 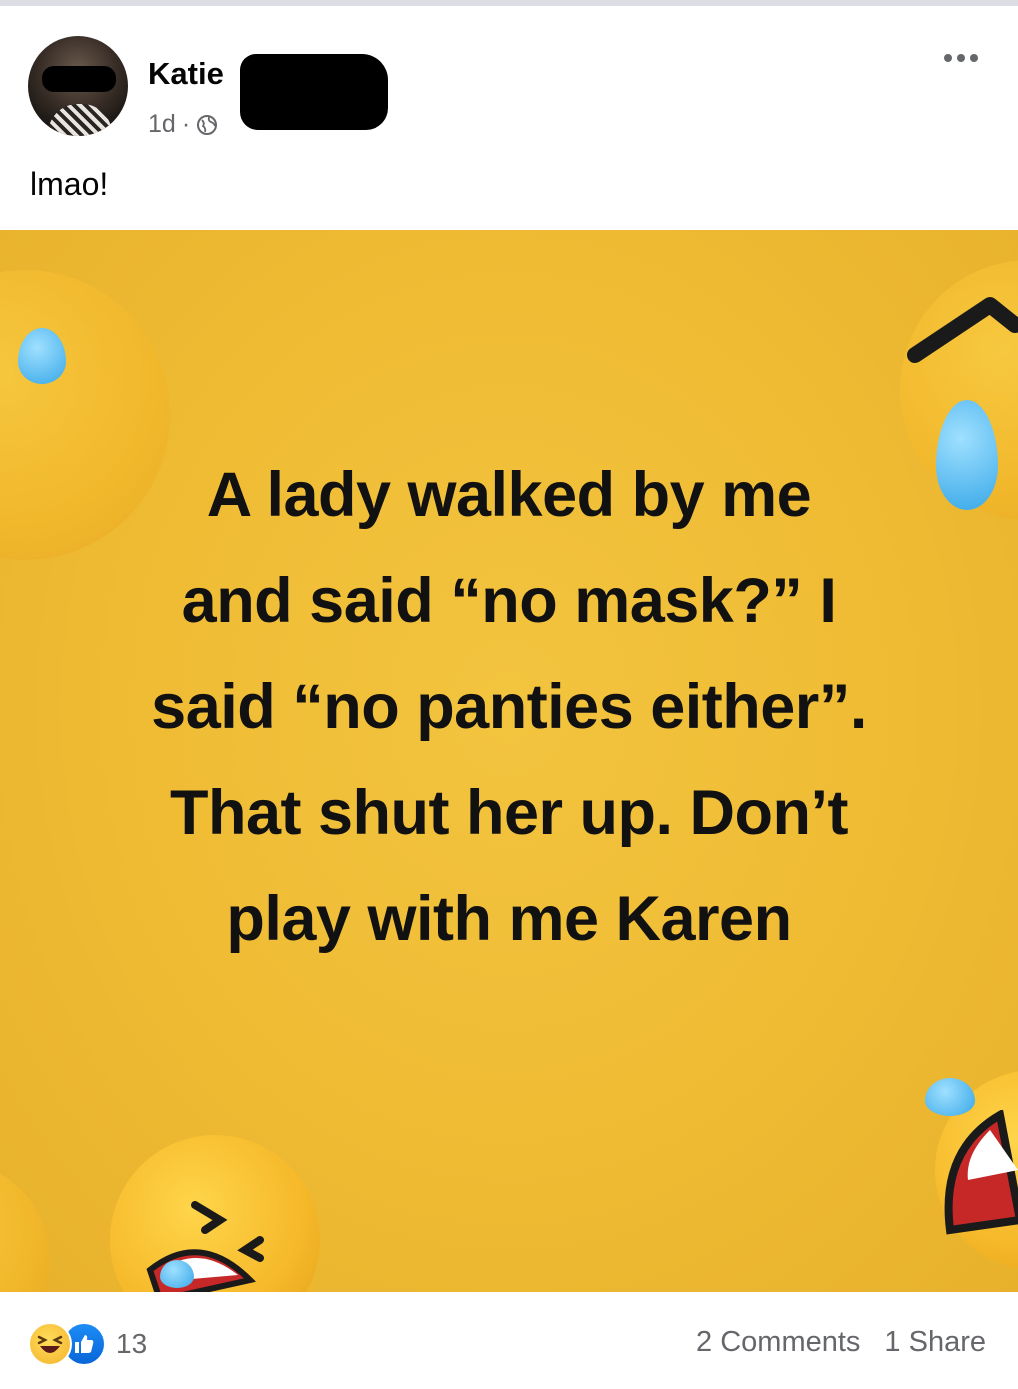 What do you see at coordinates (205, 1246) in the screenshot?
I see `laughing-face-detail-icon` at bounding box center [205, 1246].